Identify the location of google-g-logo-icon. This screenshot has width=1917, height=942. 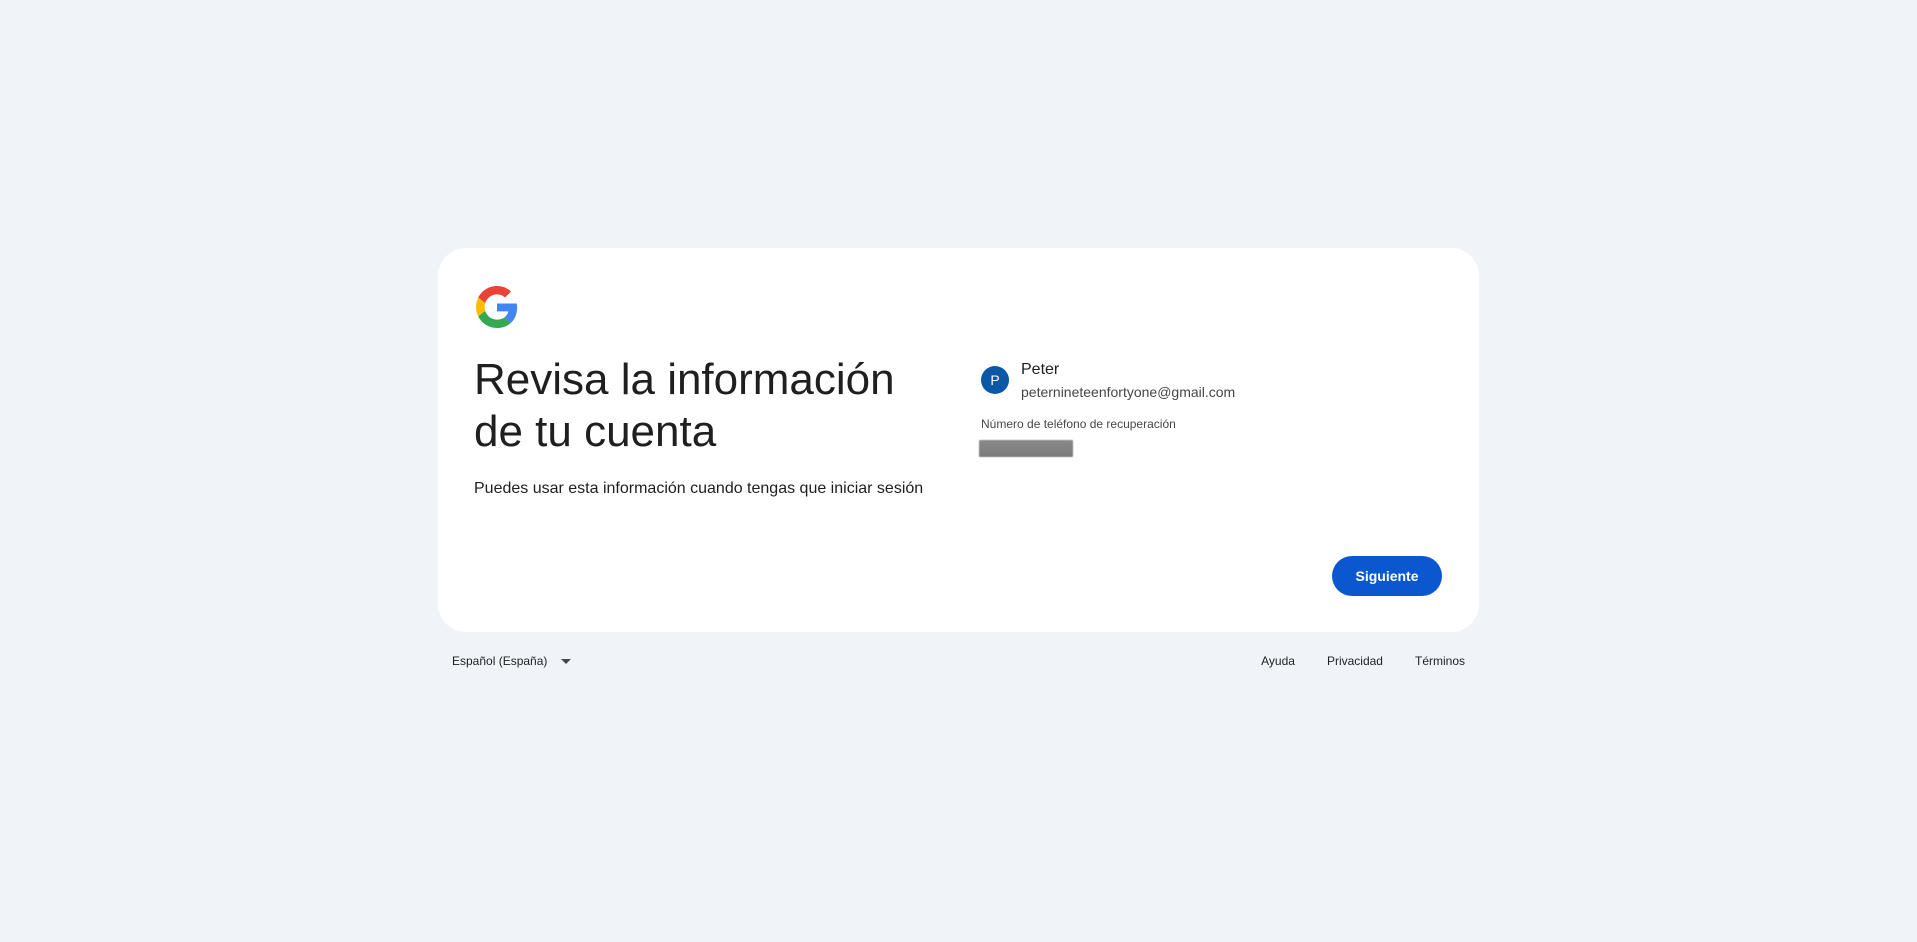
(497, 307).